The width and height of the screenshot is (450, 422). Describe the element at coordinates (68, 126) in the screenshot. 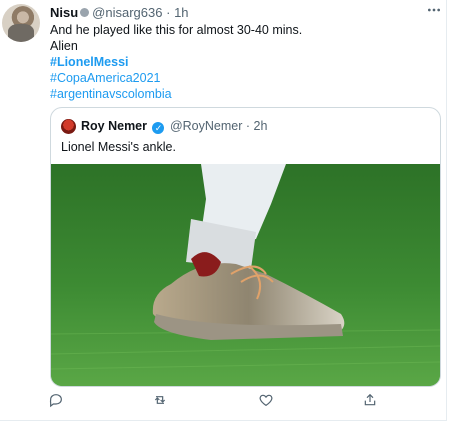

I see `quoted-avatar` at that location.